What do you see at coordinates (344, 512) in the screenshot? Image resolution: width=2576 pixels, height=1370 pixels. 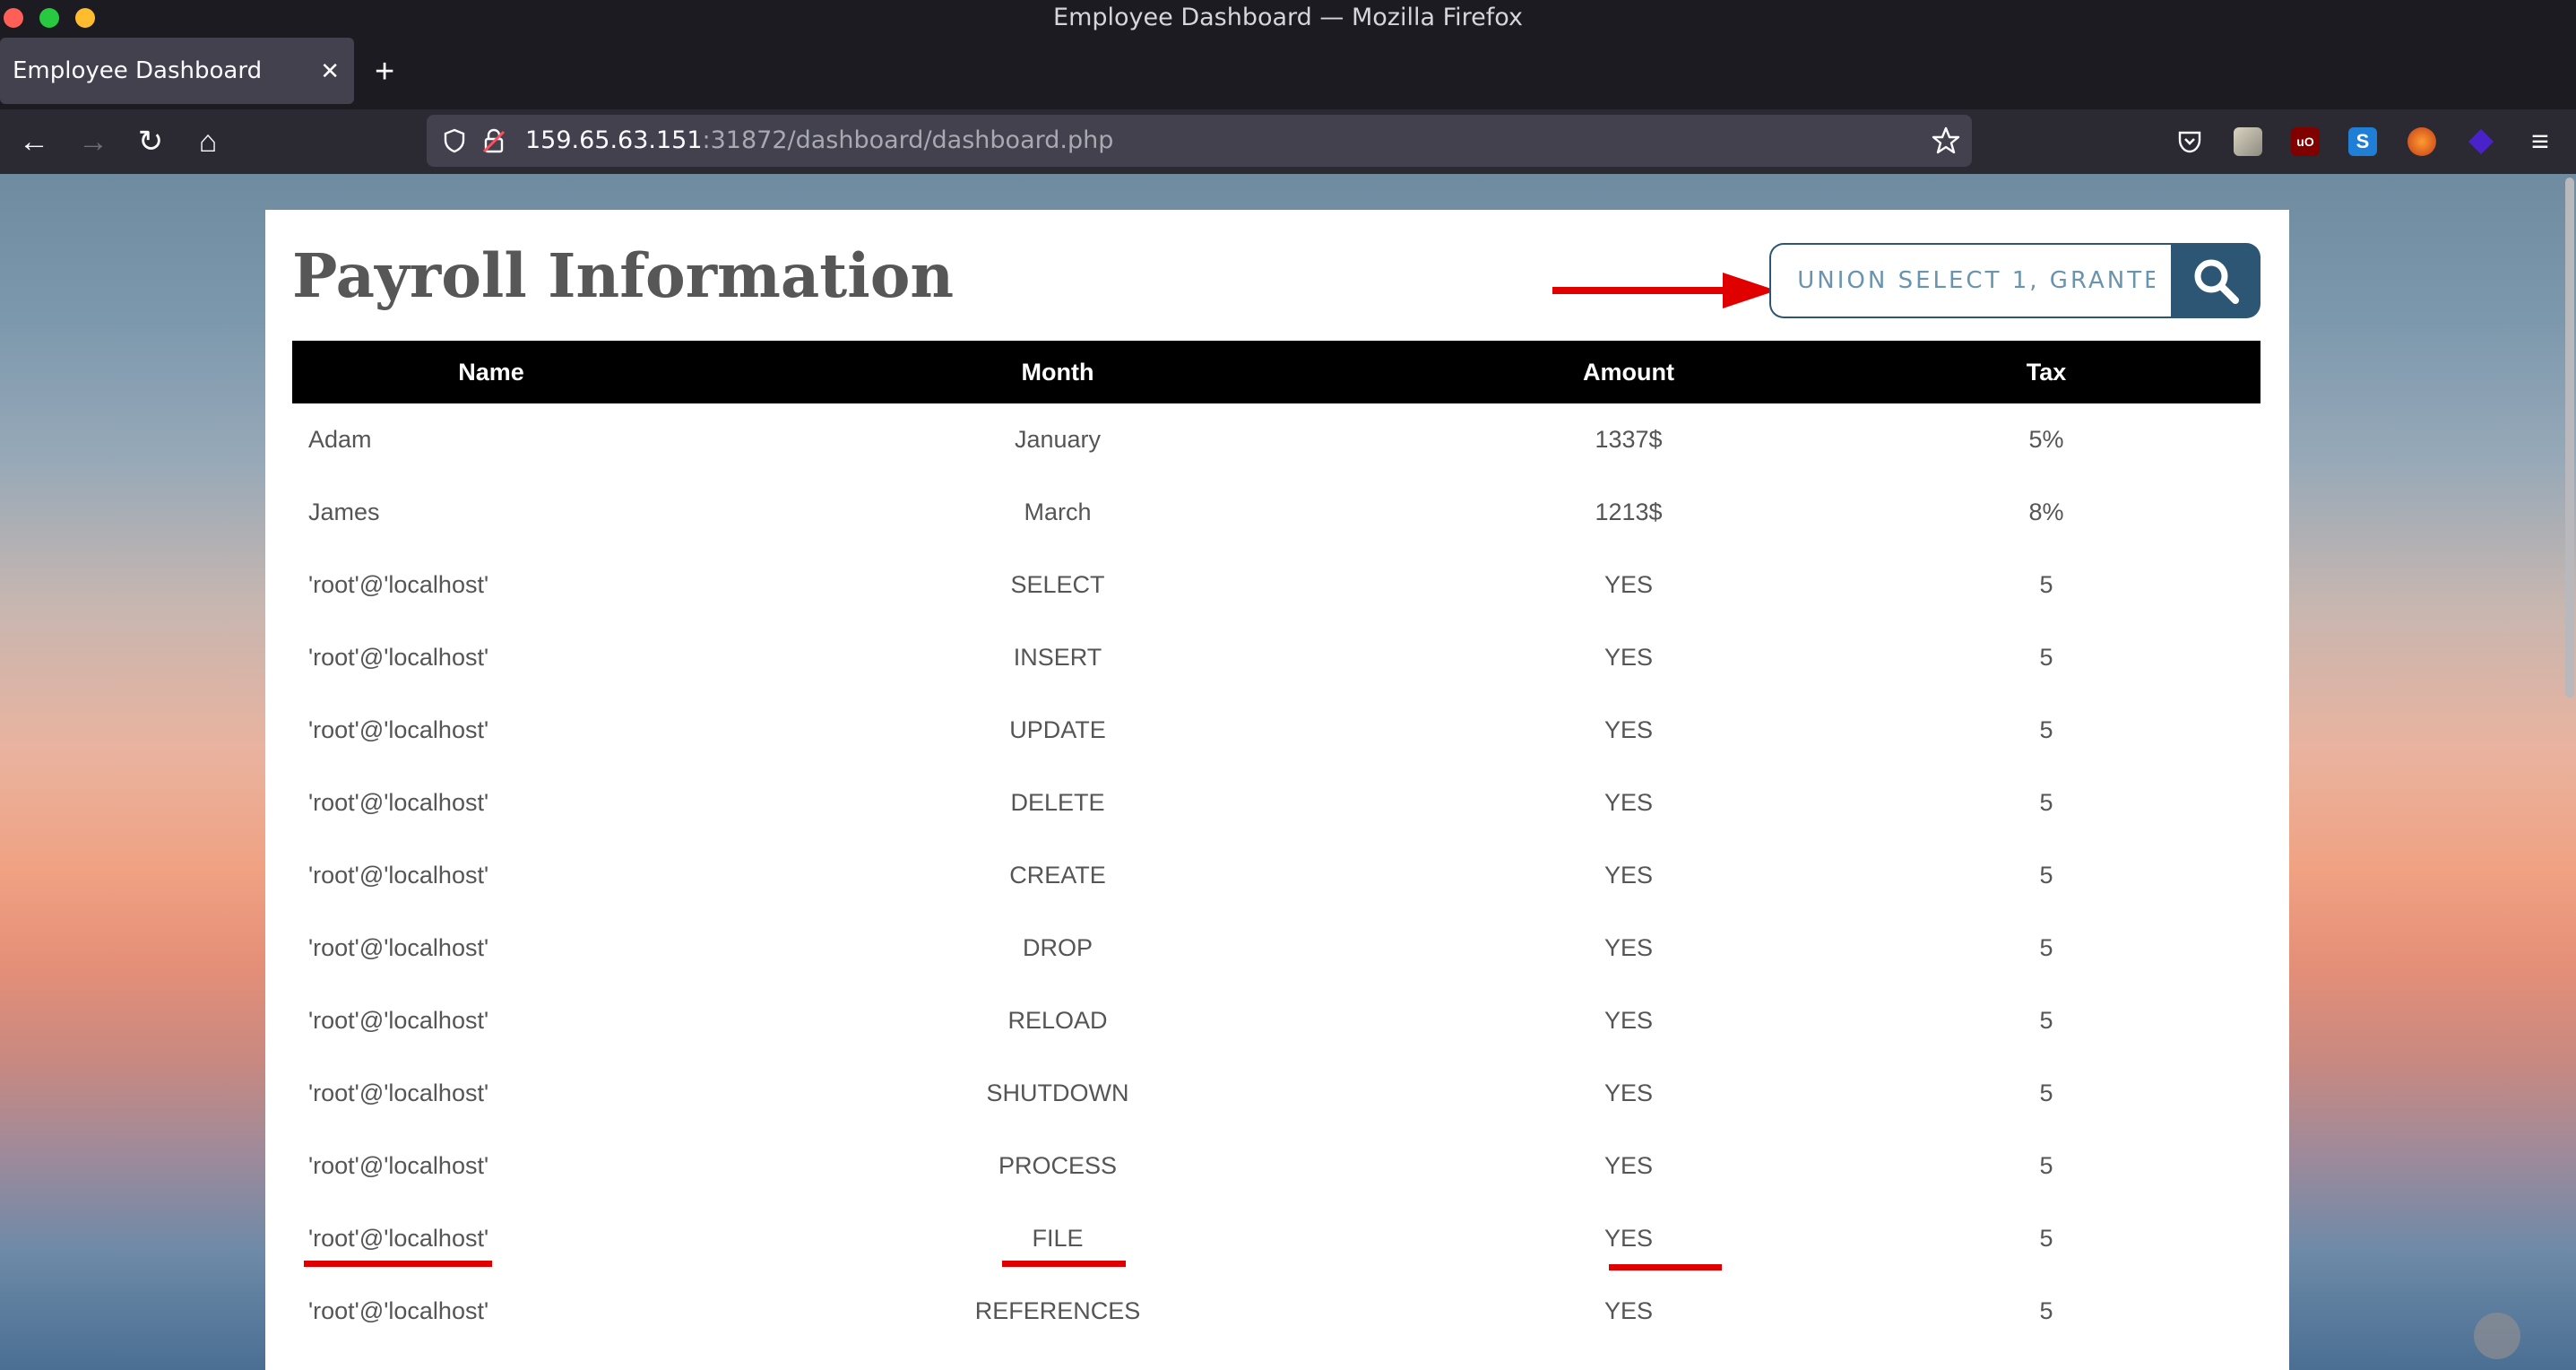 I see `cell-name: James` at bounding box center [344, 512].